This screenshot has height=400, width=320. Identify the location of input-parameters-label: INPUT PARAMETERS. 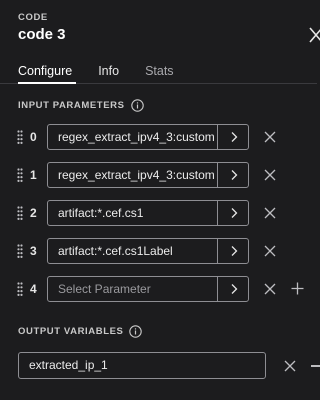
(71, 105).